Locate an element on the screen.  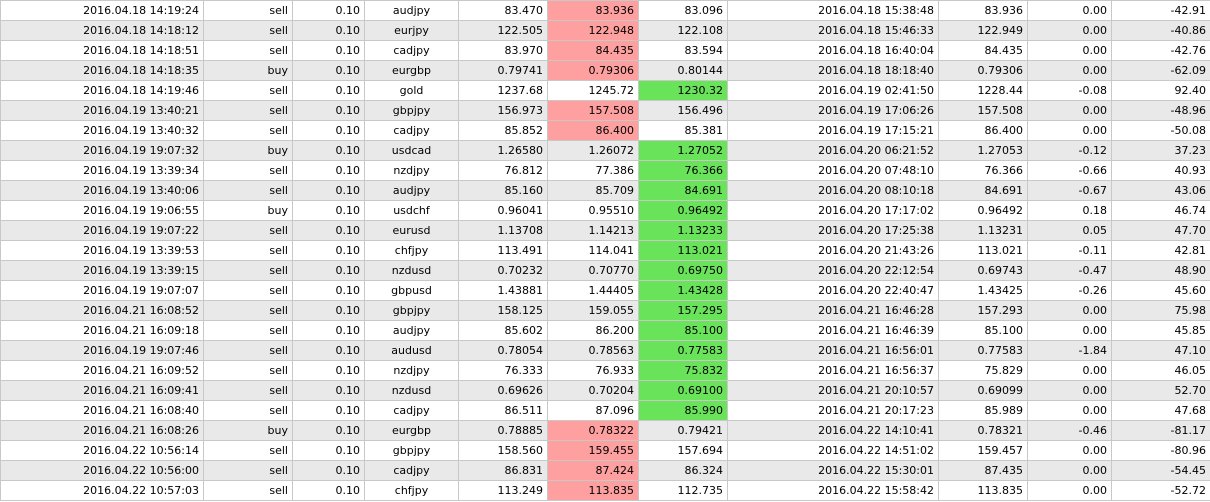
swap-cell: -0.66 is located at coordinates (1069, 170).